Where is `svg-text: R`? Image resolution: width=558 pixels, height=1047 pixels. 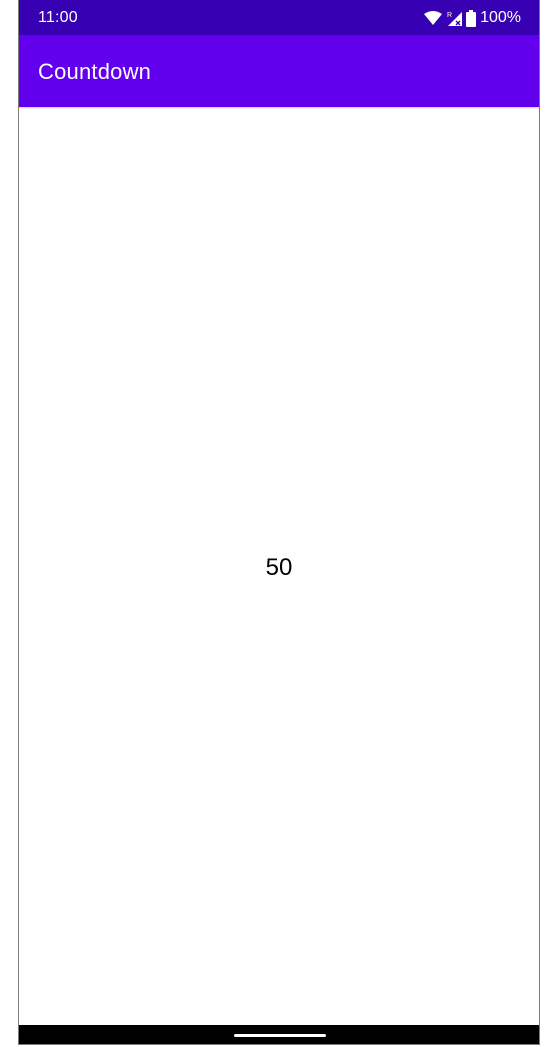
svg-text: R is located at coordinates (449, 15).